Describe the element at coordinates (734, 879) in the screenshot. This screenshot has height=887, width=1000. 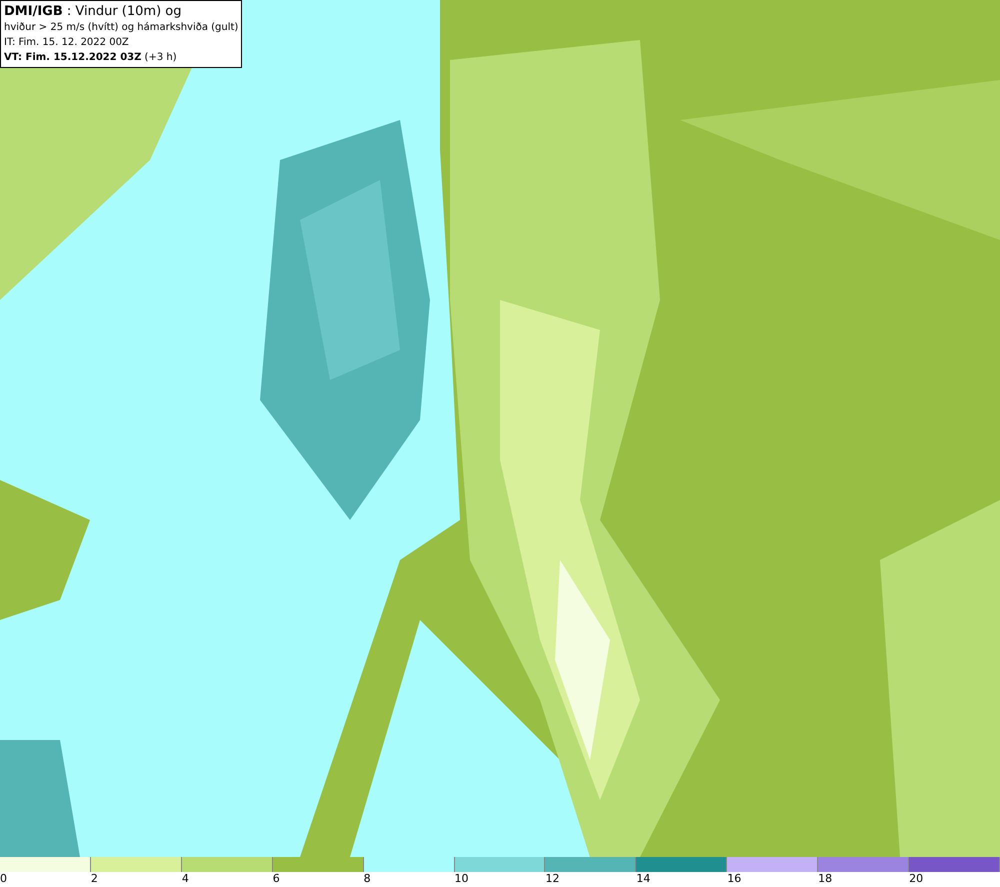
I see `legend-label: 16` at that location.